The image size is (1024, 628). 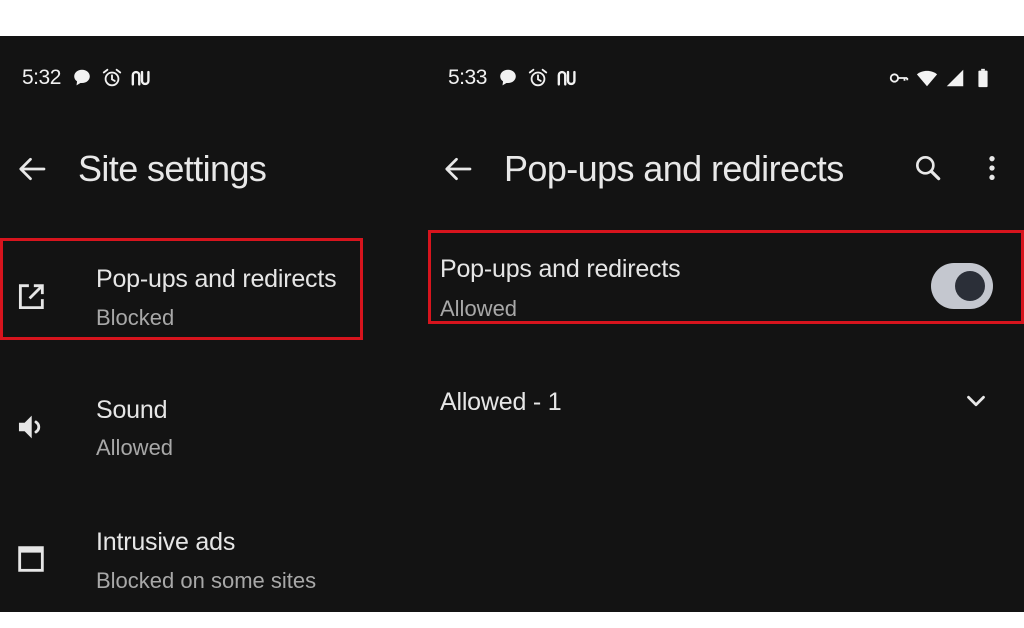 What do you see at coordinates (200, 429) in the screenshot?
I see `list-item-sound: Sound Allowed` at bounding box center [200, 429].